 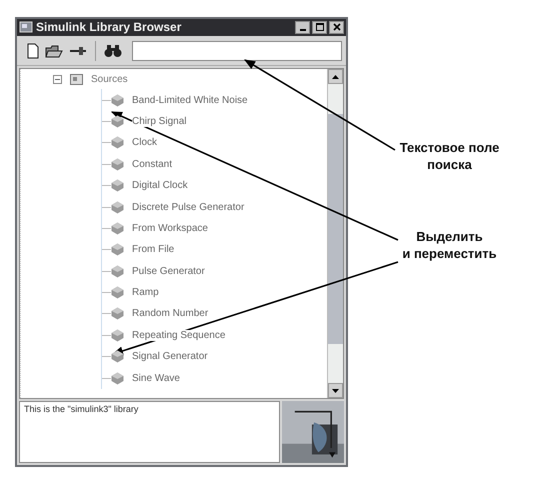 What do you see at coordinates (170, 314) in the screenshot?
I see `tree-item: Random Number` at bounding box center [170, 314].